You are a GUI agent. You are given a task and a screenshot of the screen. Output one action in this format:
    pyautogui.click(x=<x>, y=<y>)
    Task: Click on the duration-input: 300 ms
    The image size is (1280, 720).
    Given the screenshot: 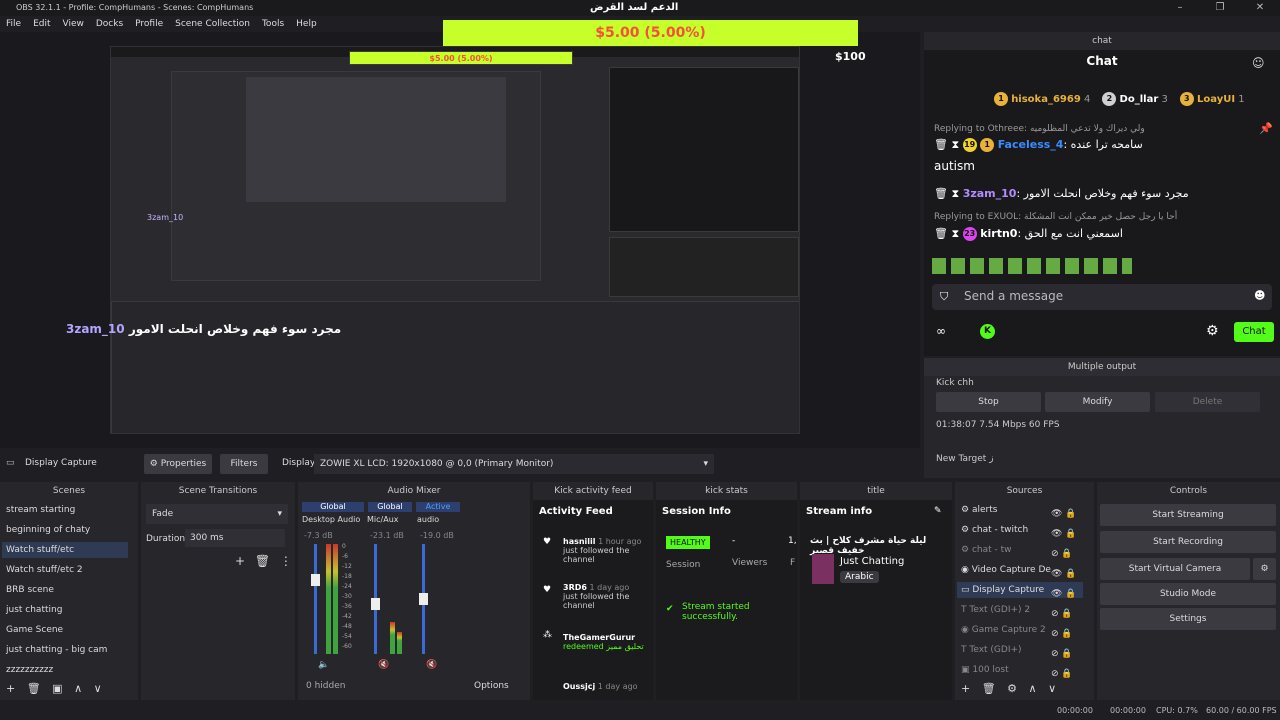 What is the action you would take?
    pyautogui.click(x=235, y=538)
    